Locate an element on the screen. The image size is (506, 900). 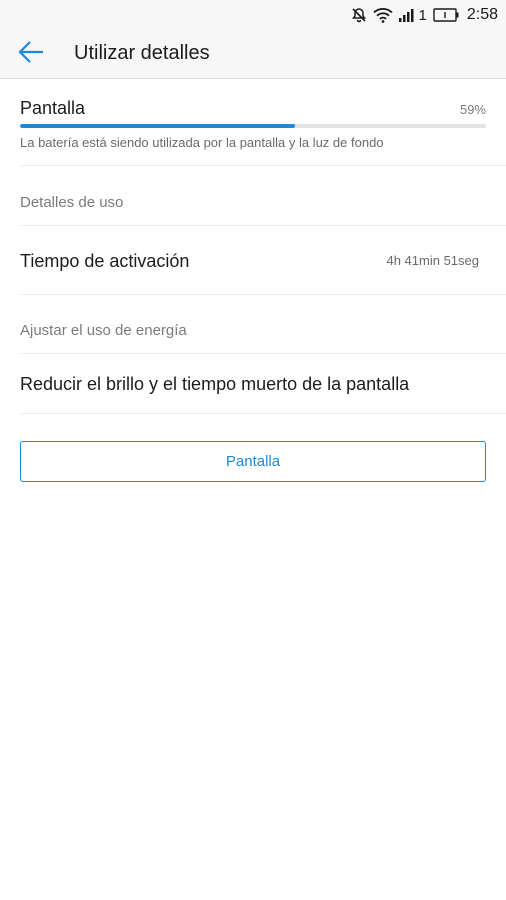
usage-progress-bar is located at coordinates (253, 126).